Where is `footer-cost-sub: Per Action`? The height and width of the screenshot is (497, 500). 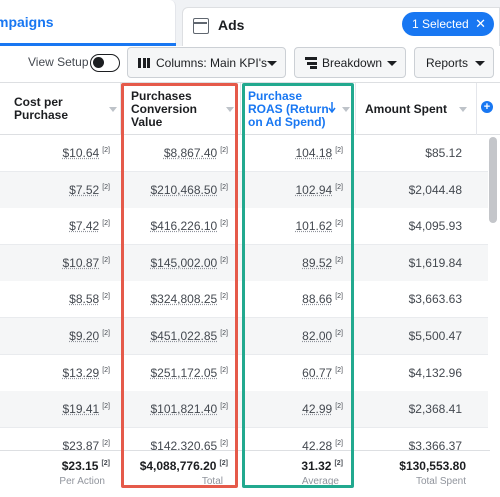
footer-cost-sub: Per Action is located at coordinates (82, 481).